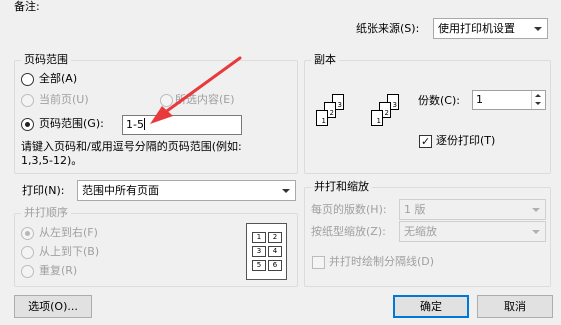  I want to click on current-page-label: 当前页(U), so click(64, 100).